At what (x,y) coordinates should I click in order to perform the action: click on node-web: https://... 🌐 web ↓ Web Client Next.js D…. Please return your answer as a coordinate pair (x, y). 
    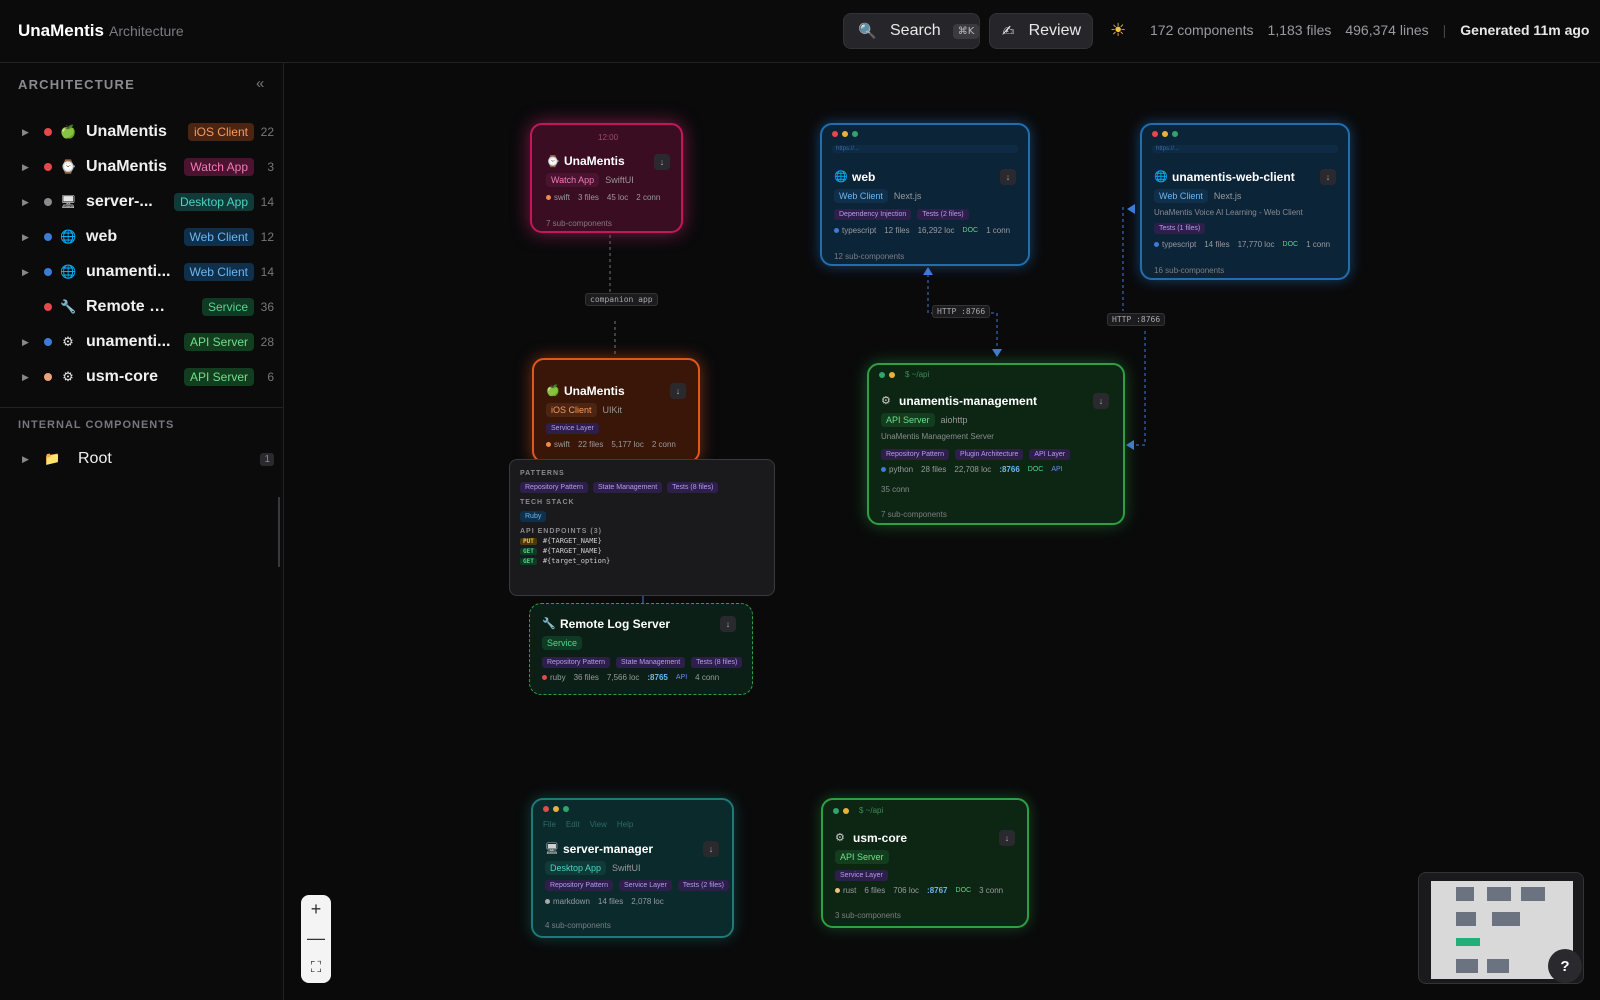
    Looking at the image, I should click on (925, 194).